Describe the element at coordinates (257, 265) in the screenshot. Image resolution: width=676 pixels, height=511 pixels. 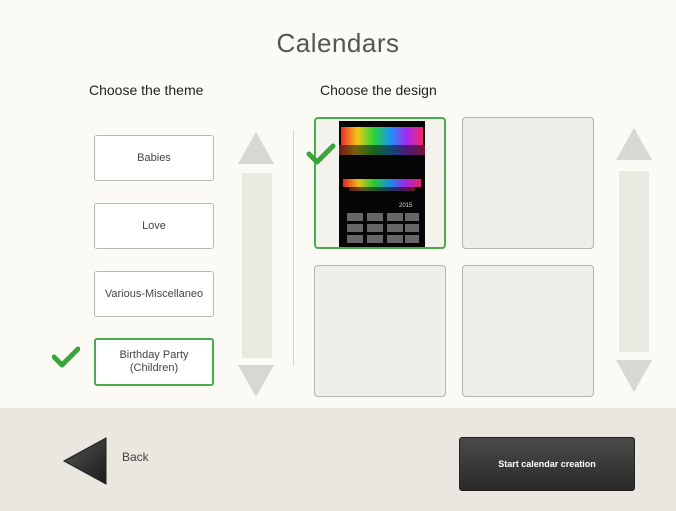
I see `theme-scrollbar-track` at that location.